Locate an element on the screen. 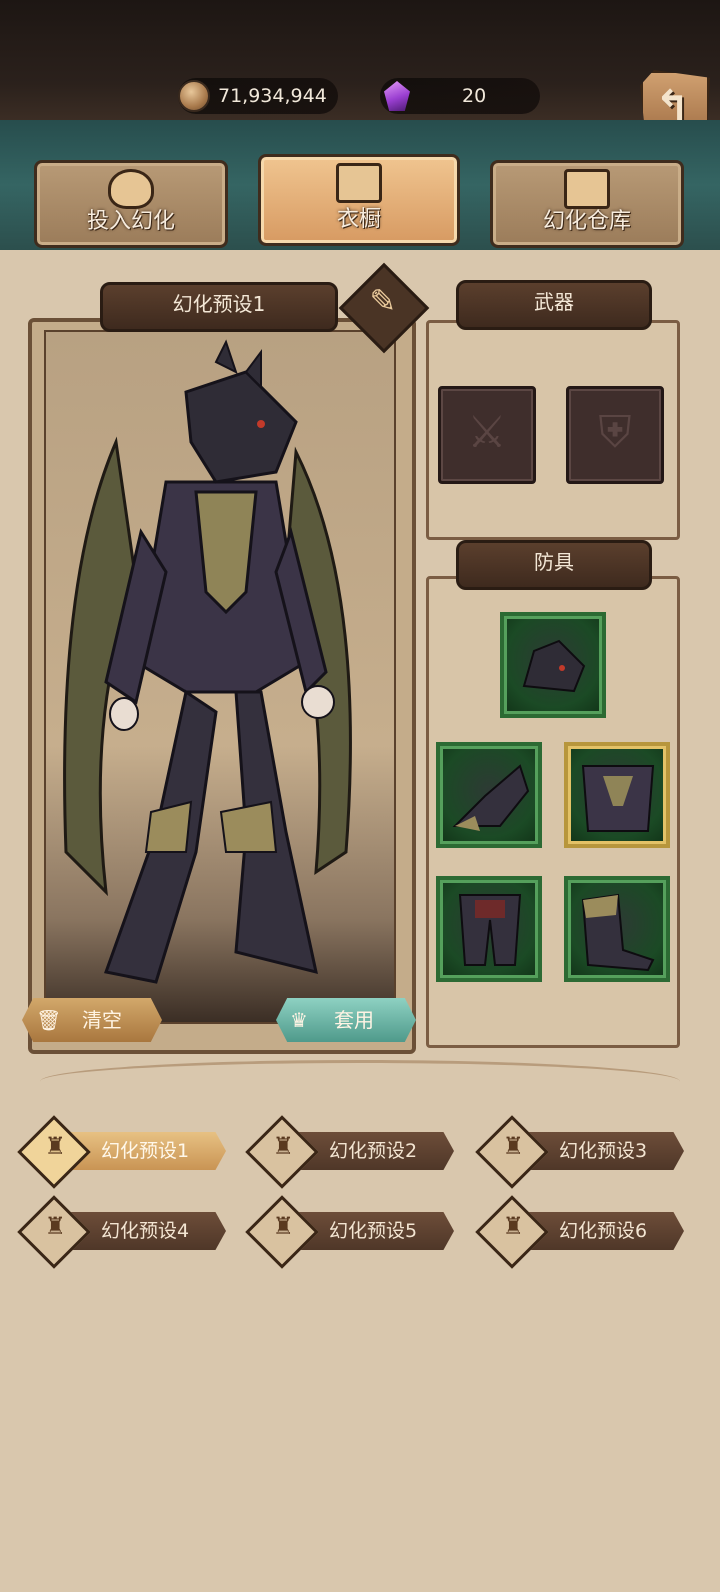  armor-slot-legs is located at coordinates (489, 929).